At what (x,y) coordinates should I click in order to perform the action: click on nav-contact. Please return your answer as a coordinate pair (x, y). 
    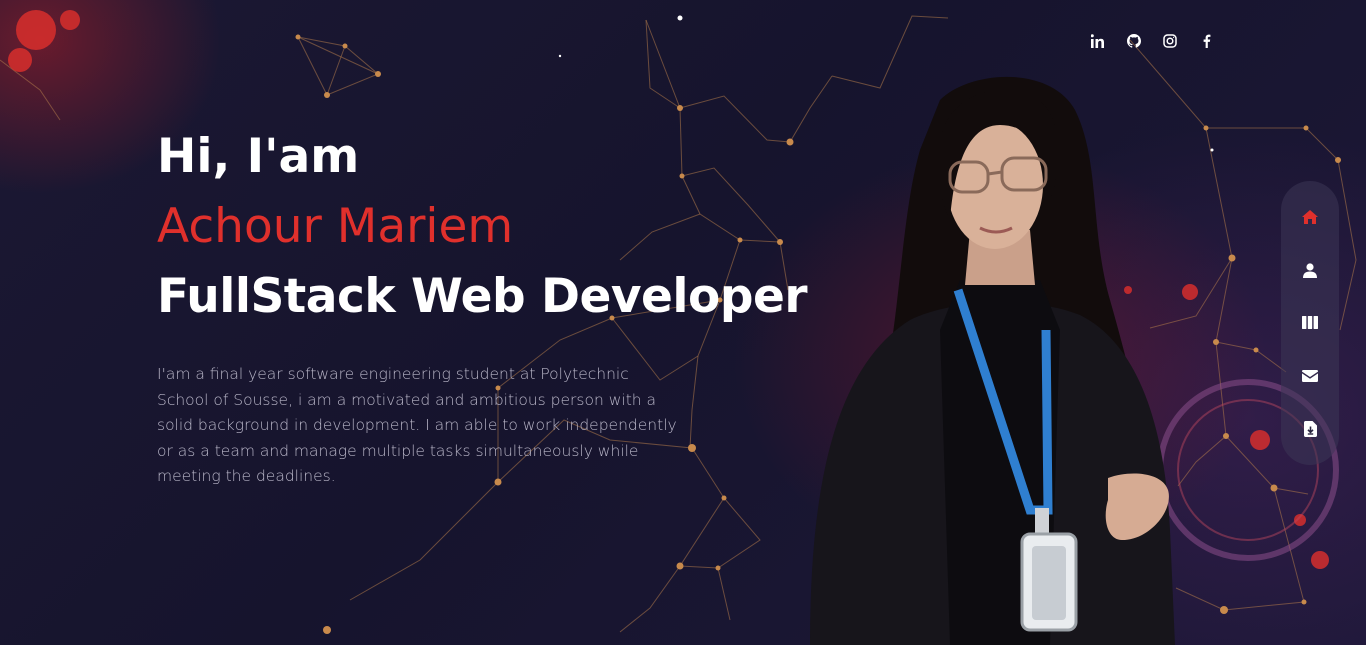
    Looking at the image, I should click on (1310, 376).